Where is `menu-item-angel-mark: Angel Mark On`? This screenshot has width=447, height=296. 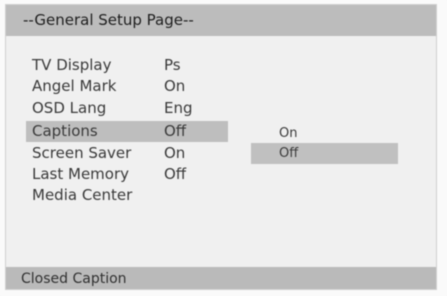 menu-item-angel-mark: Angel Mark On is located at coordinates (127, 86).